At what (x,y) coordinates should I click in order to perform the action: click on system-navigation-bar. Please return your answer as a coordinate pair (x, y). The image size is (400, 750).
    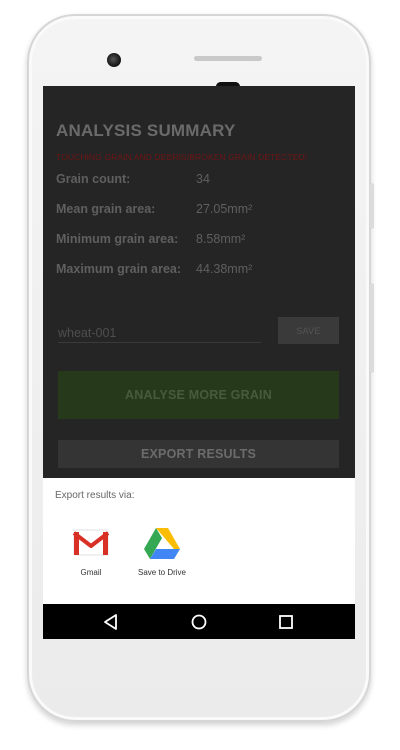
    Looking at the image, I should click on (199, 621).